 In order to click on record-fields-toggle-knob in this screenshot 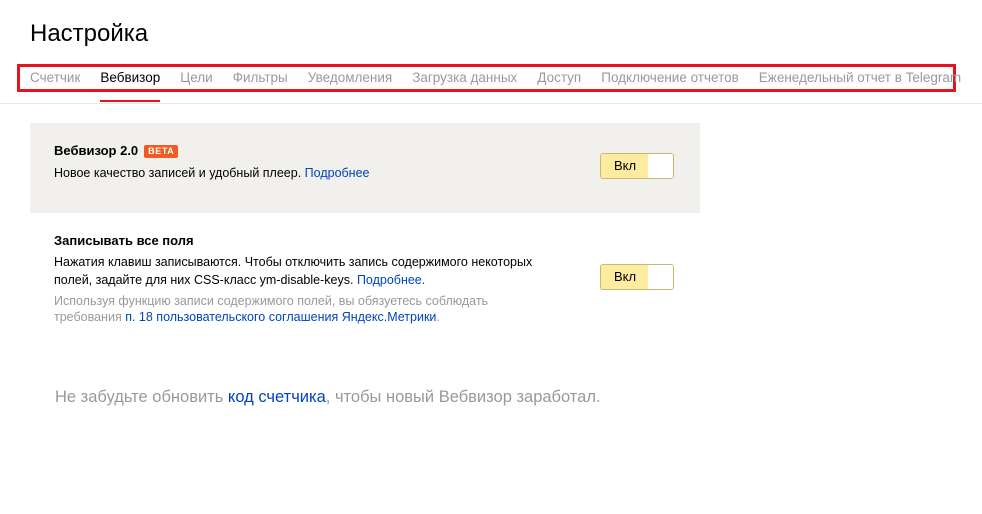, I will do `click(660, 277)`.